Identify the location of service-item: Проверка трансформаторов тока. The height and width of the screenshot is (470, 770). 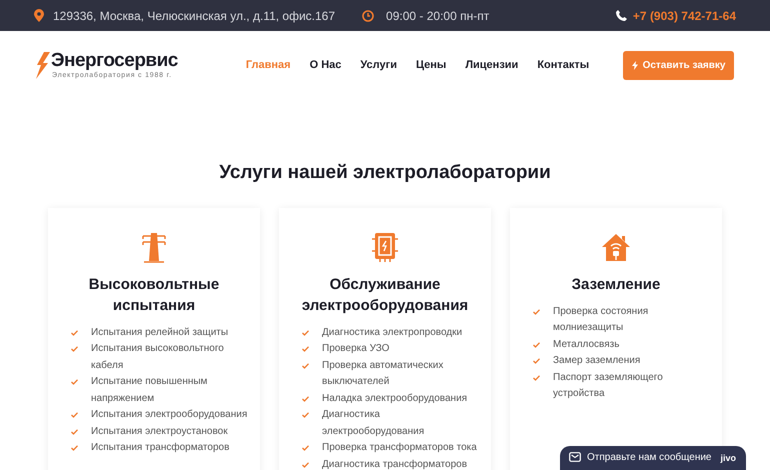
(399, 448).